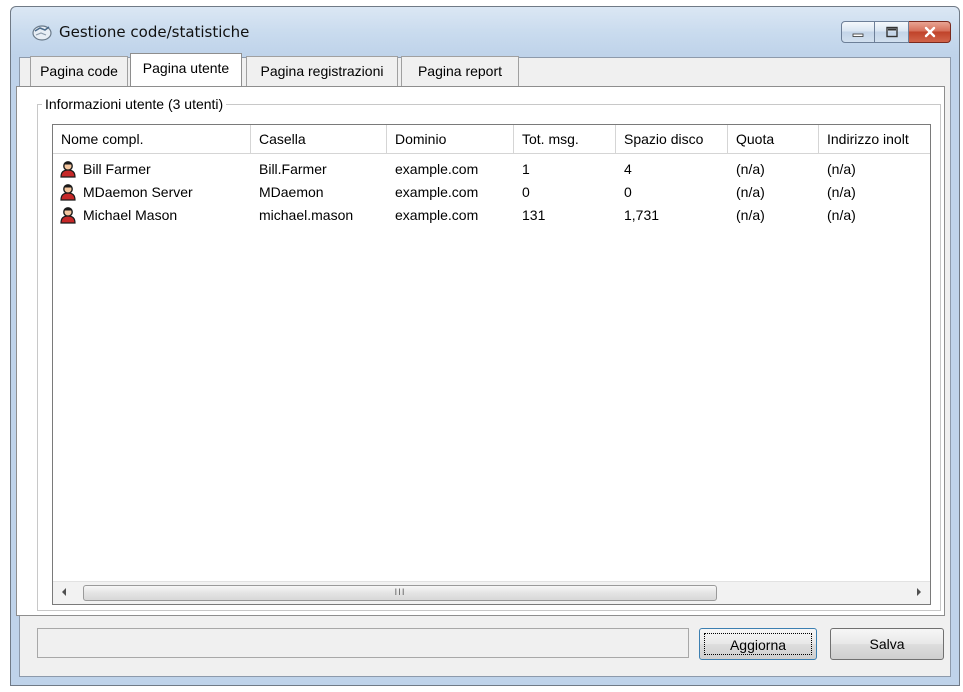 This screenshot has height=692, width=963. I want to click on cell-spazio-disco: 0, so click(628, 192).